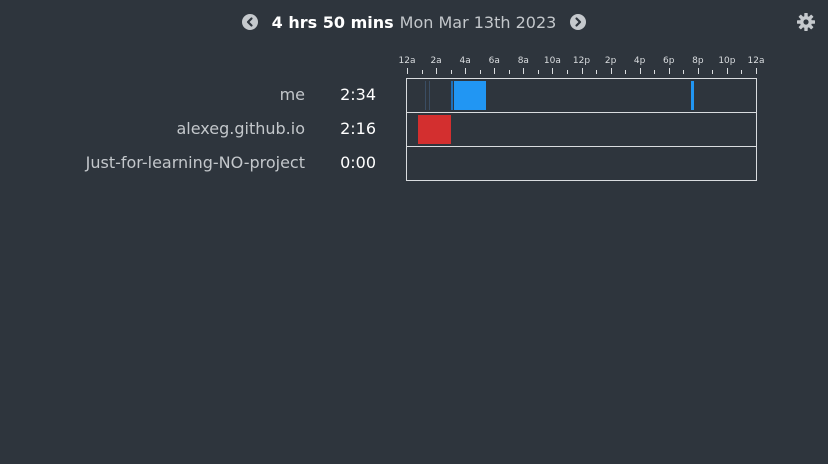 The width and height of the screenshot is (828, 464). What do you see at coordinates (639, 61) in the screenshot?
I see `tick-label: 4p` at bounding box center [639, 61].